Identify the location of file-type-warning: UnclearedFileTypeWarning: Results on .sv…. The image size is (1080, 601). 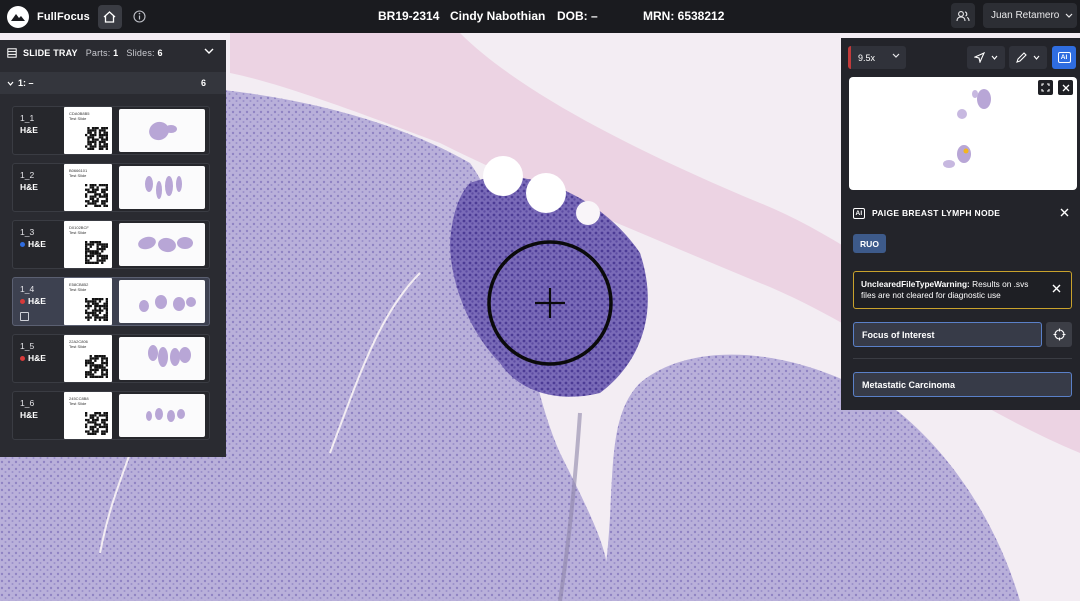
(962, 290).